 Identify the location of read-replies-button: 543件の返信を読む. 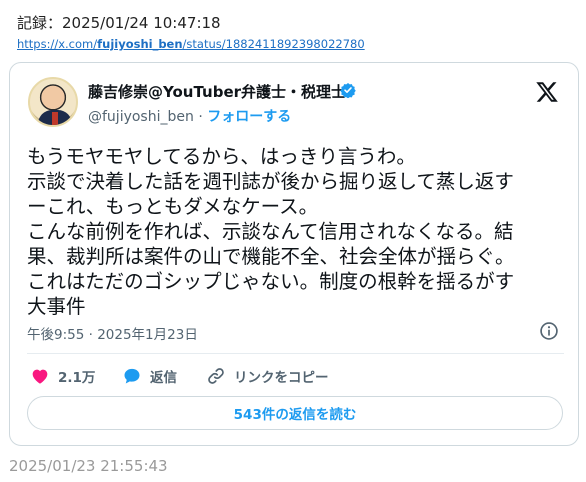
(295, 413).